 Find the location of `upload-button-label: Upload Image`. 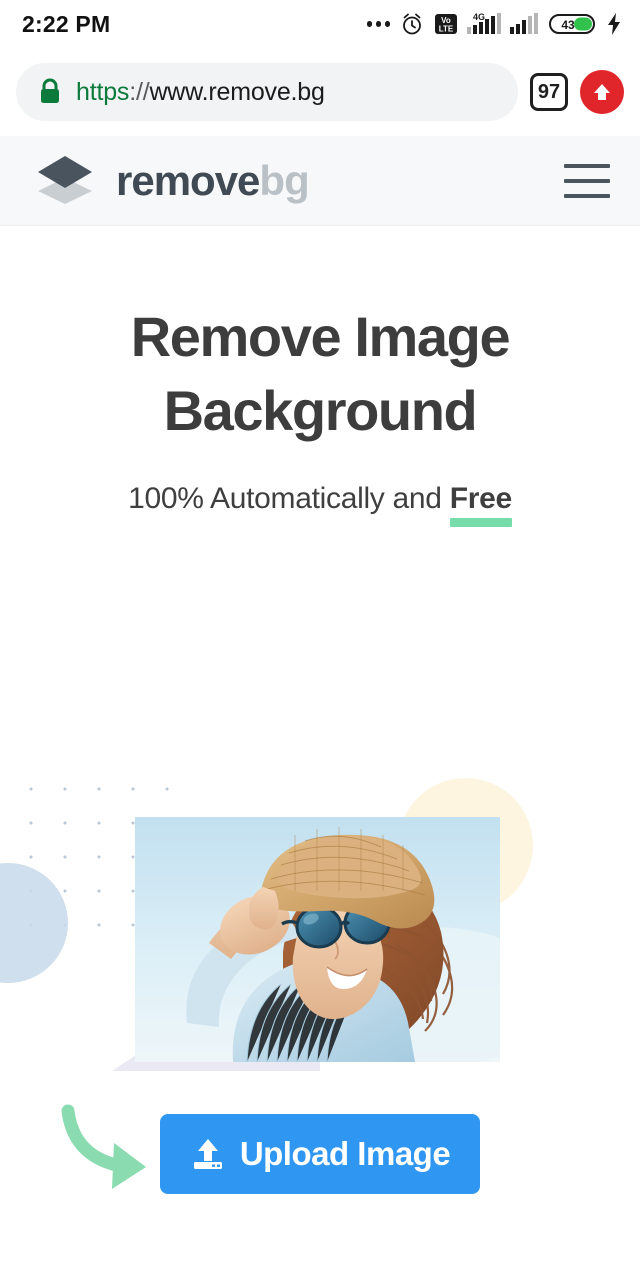

upload-button-label: Upload Image is located at coordinates (345, 1153).